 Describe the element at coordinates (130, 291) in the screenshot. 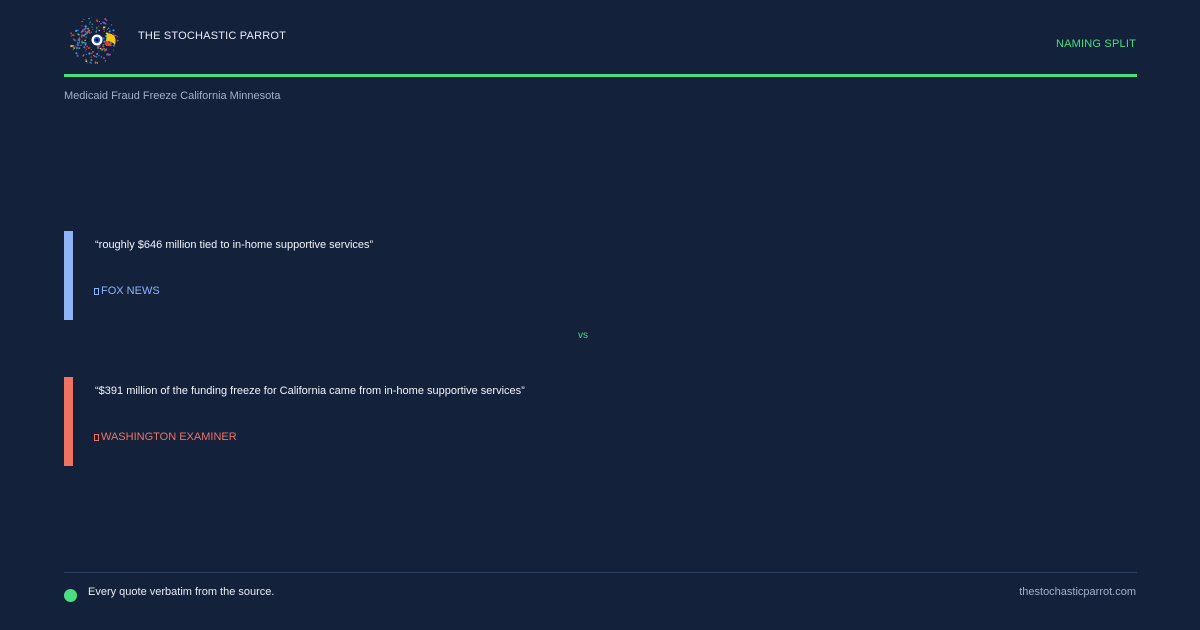

I see `quote-source-label: FOX NEWS` at that location.